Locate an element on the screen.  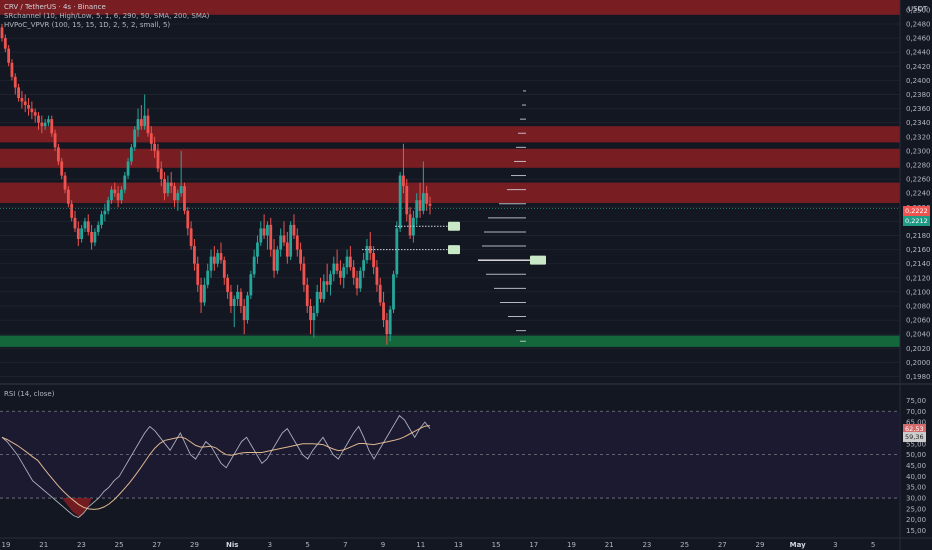
price-tick-label: 0,2160 is located at coordinates (918, 250).